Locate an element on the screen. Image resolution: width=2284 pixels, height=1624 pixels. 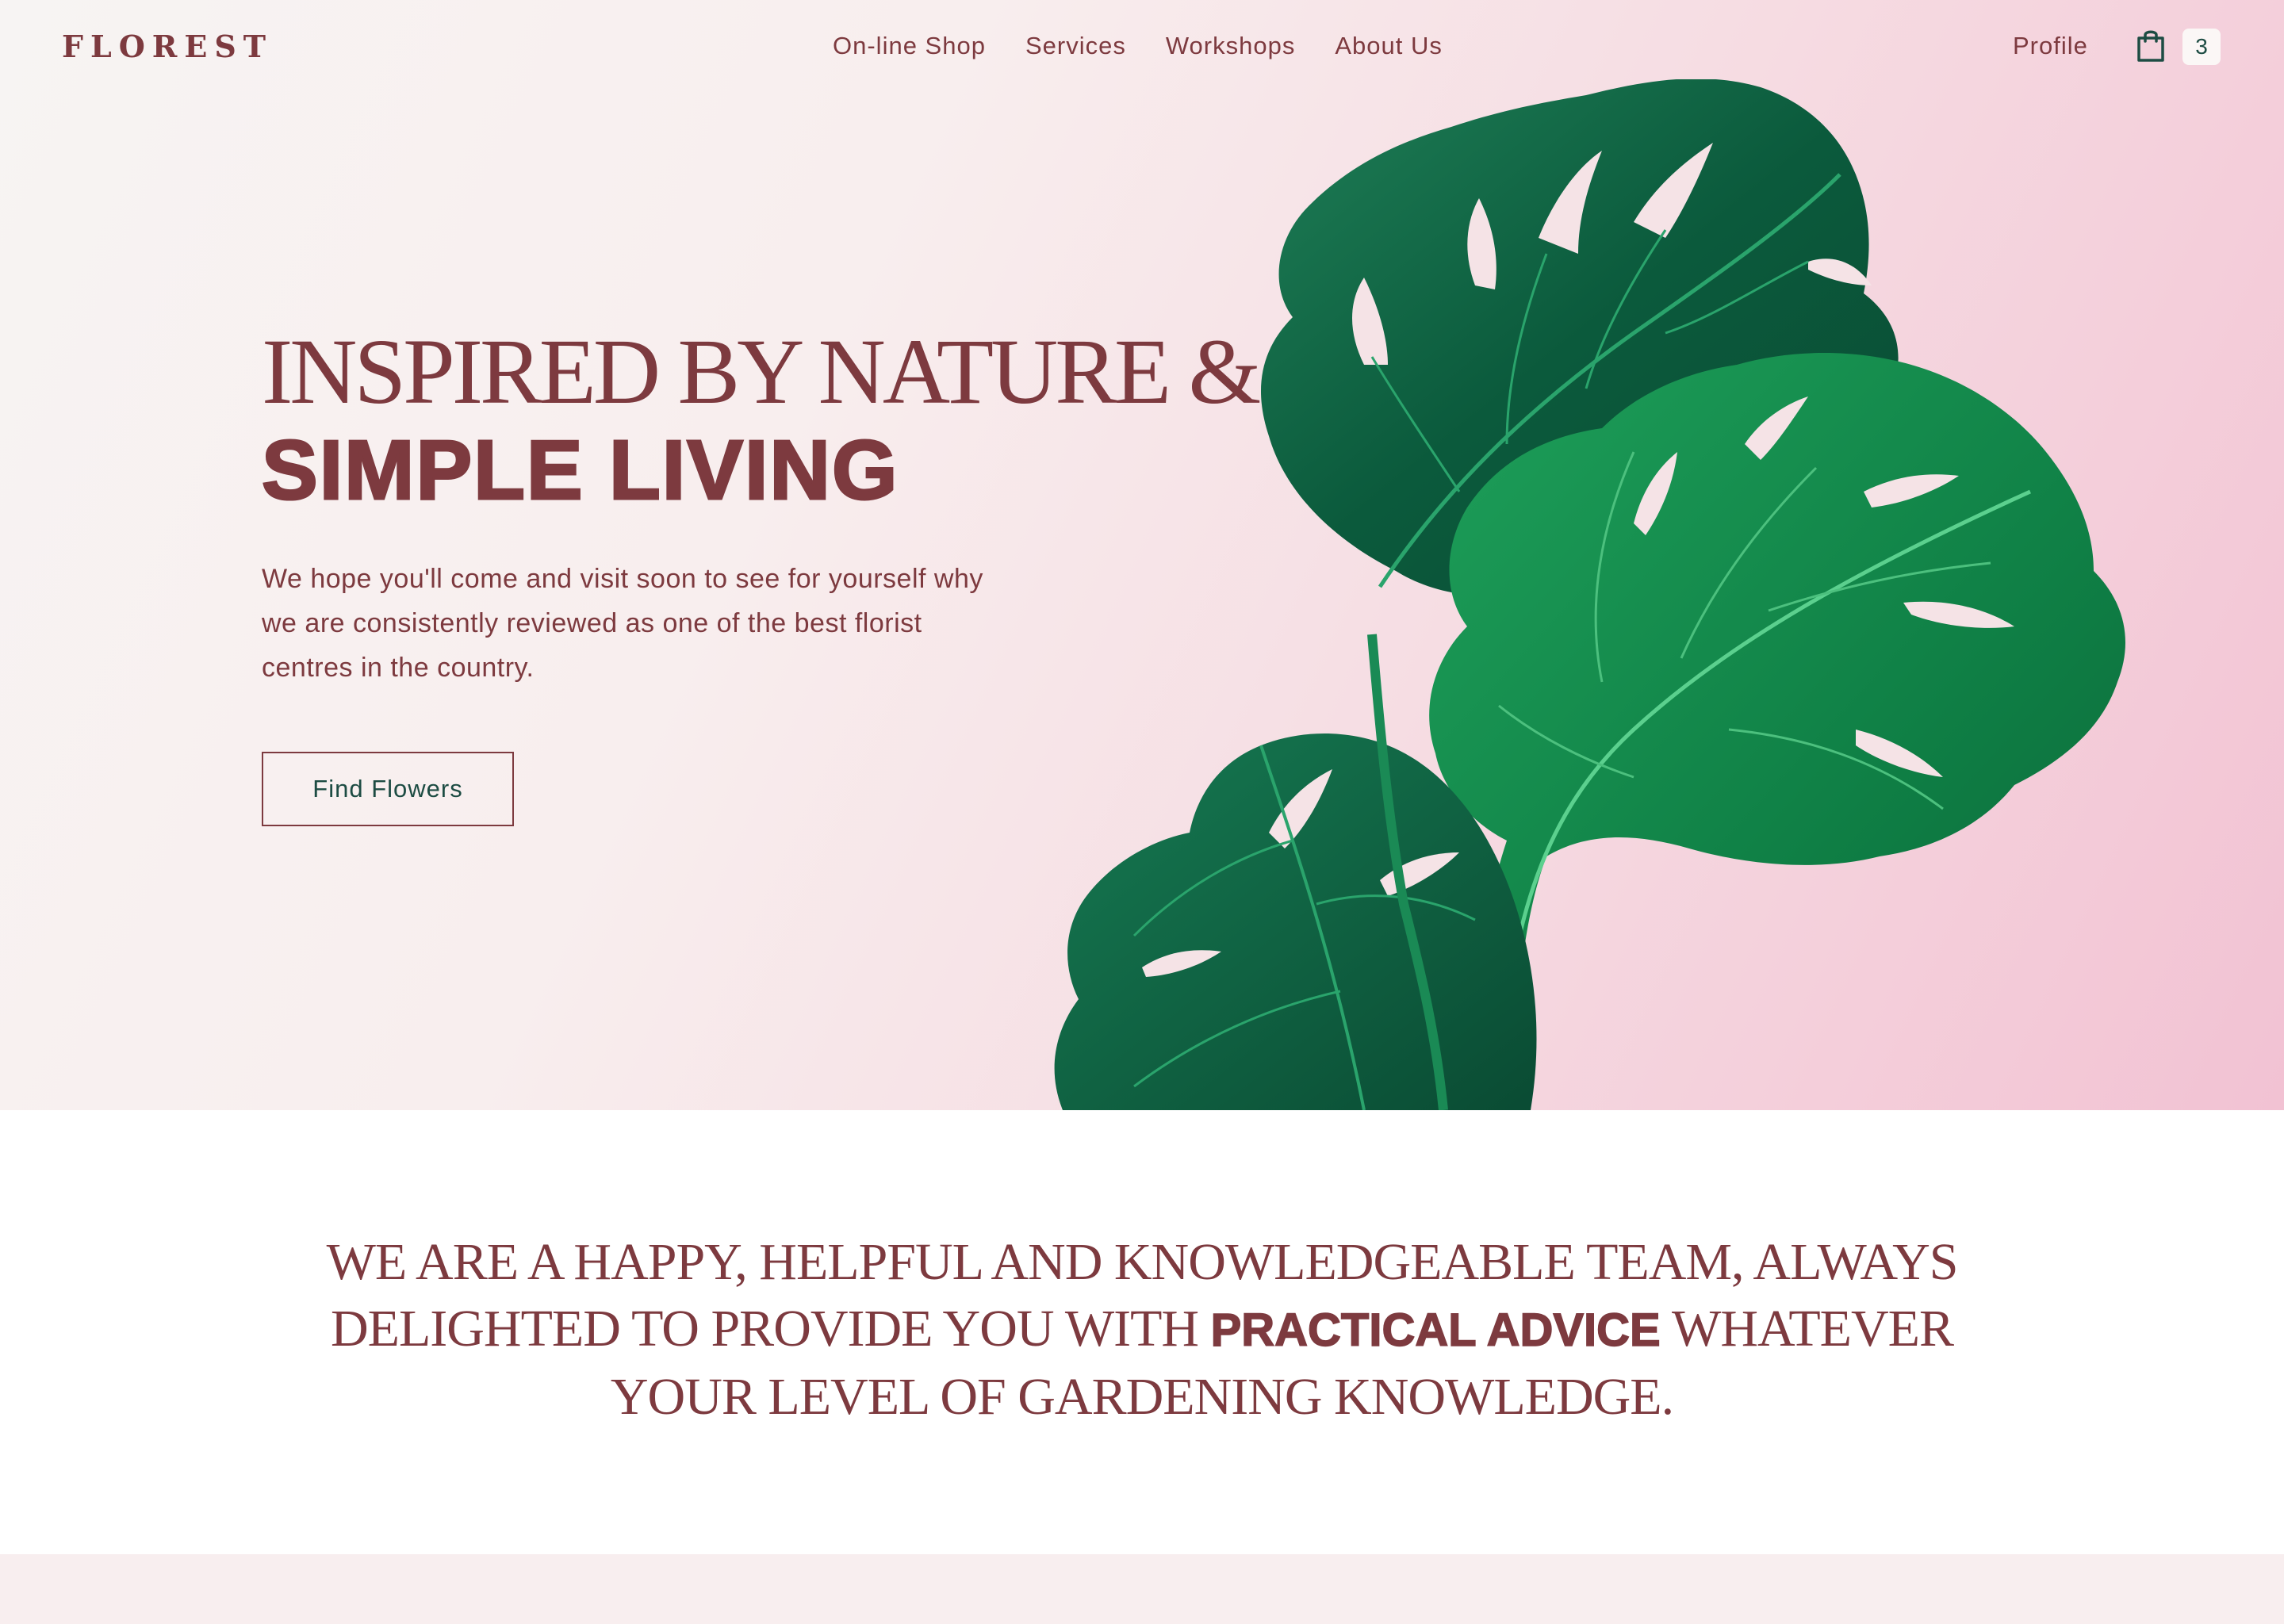
next-section-band is located at coordinates (1142, 1589).